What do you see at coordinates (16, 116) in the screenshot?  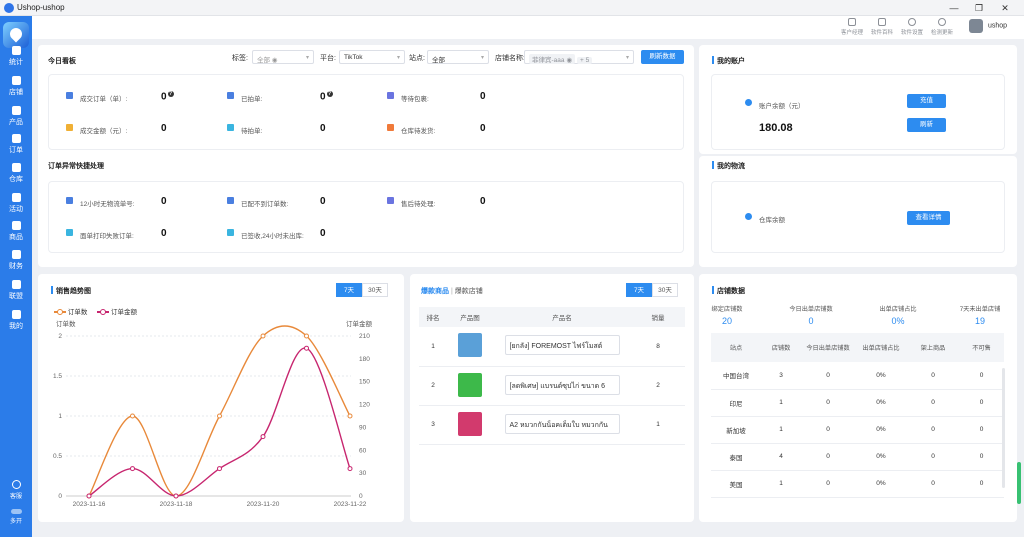 I see `sidebar-item-2: 产品` at bounding box center [16, 116].